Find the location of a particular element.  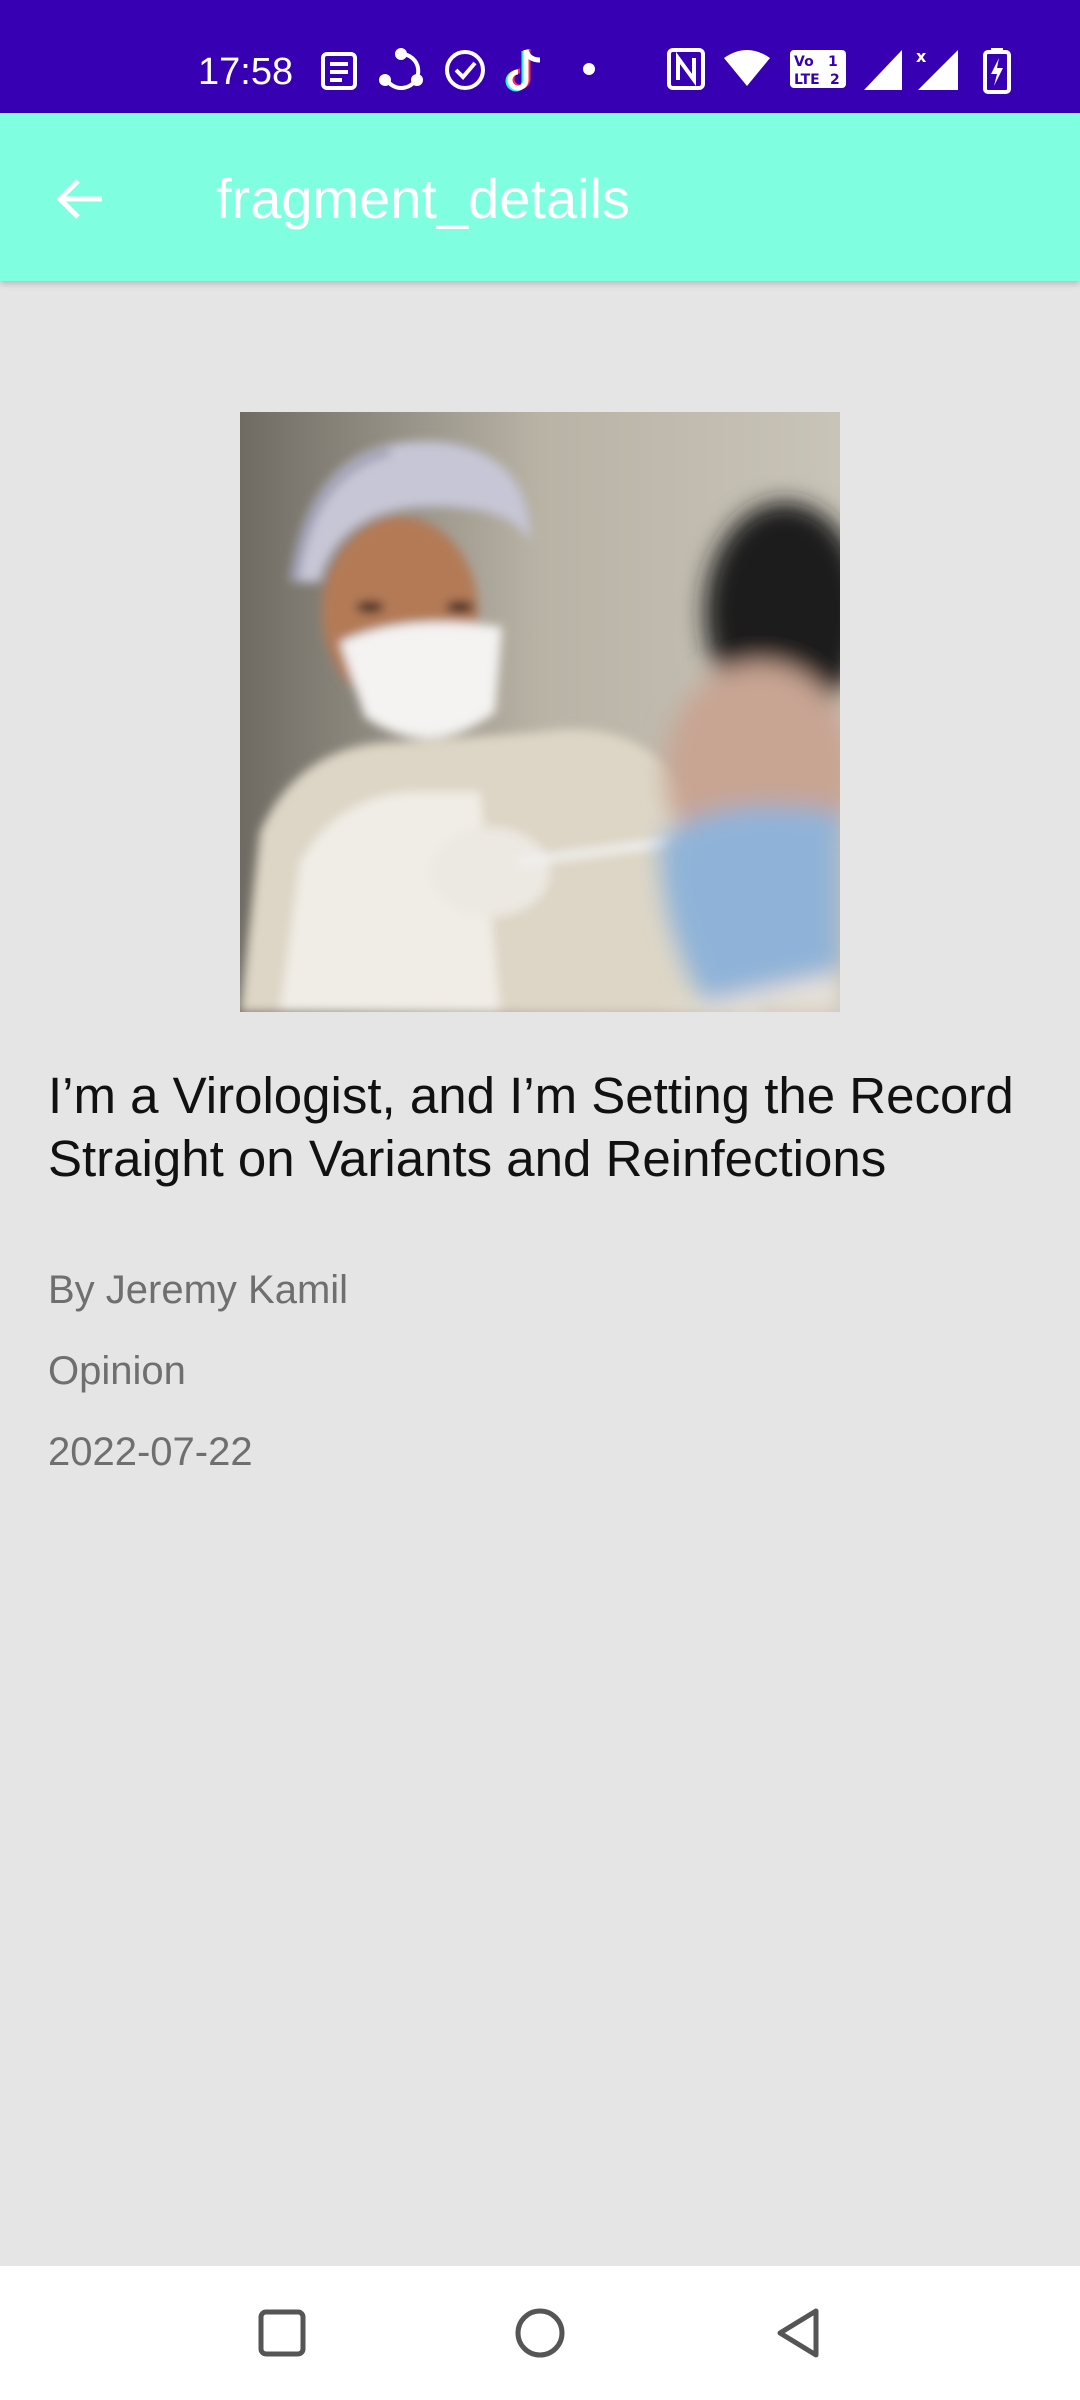

nav-back-button is located at coordinates (798, 2333).